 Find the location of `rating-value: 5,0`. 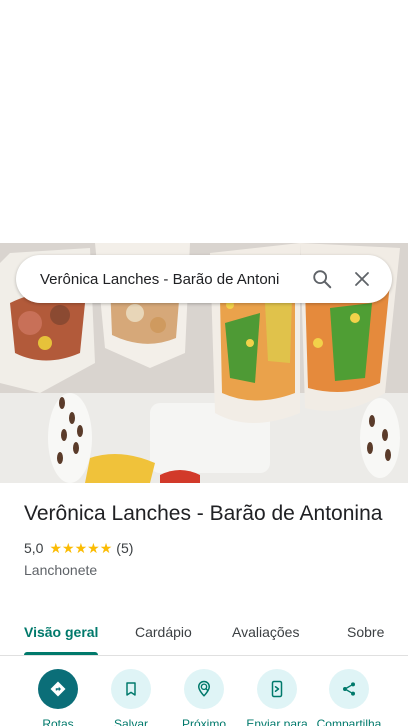

rating-value: 5,0 is located at coordinates (34, 548).